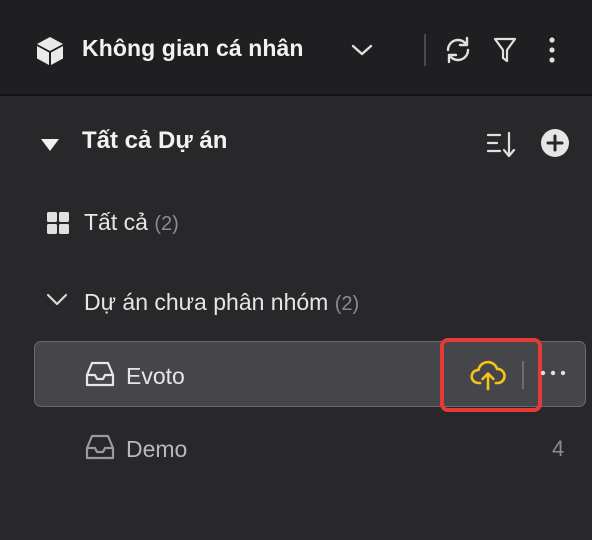 This screenshot has height=540, width=592. I want to click on cube-icon, so click(50, 51).